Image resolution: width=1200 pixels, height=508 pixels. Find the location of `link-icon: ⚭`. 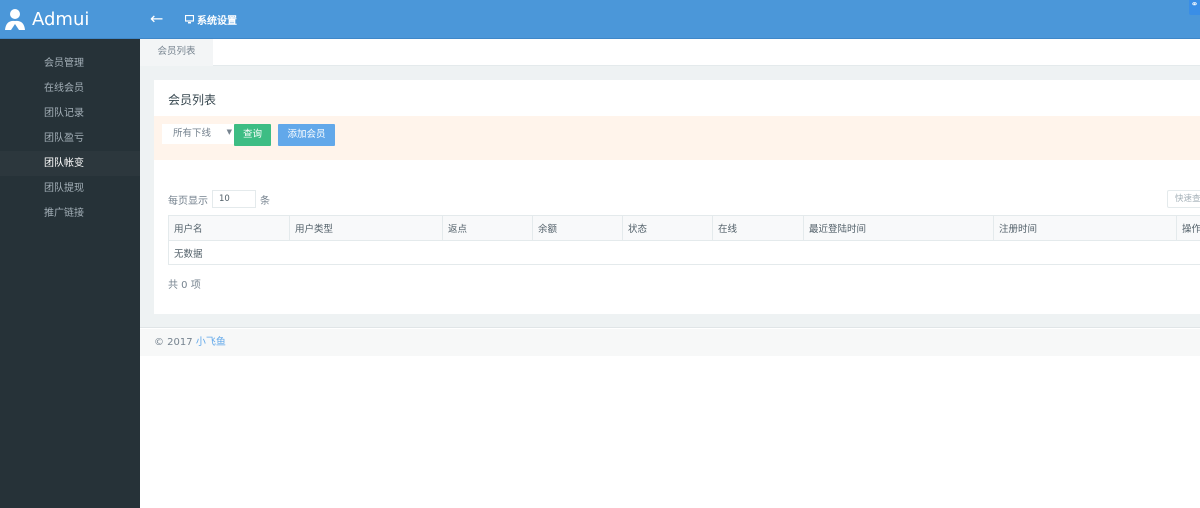

link-icon: ⚭ is located at coordinates (1194, 7).